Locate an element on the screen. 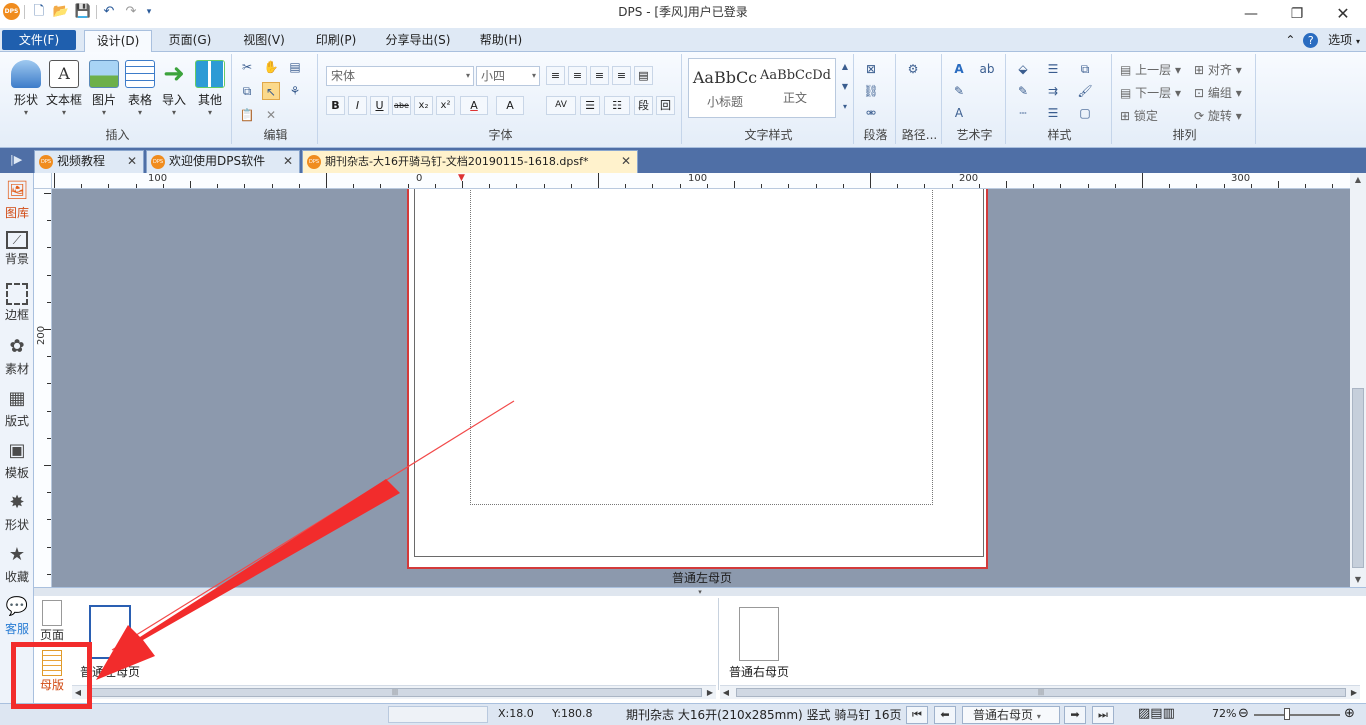  tab-view: 视图(V) is located at coordinates (264, 41).